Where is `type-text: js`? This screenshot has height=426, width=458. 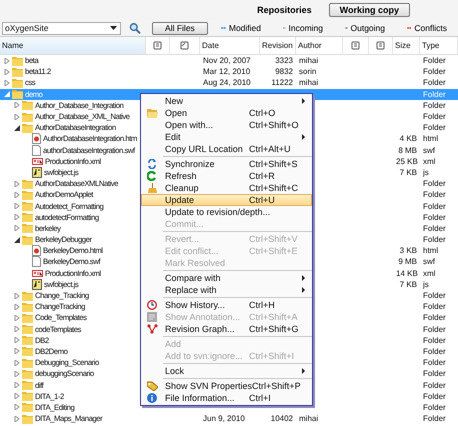
type-text: js is located at coordinates (426, 284).